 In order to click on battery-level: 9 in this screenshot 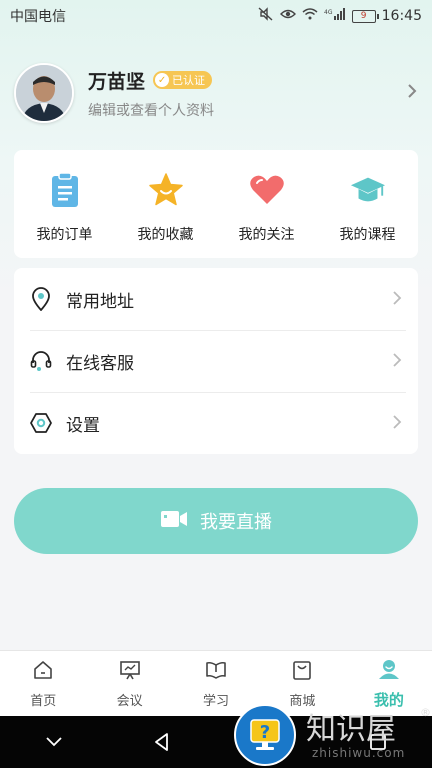, I will do `click(363, 15)`.